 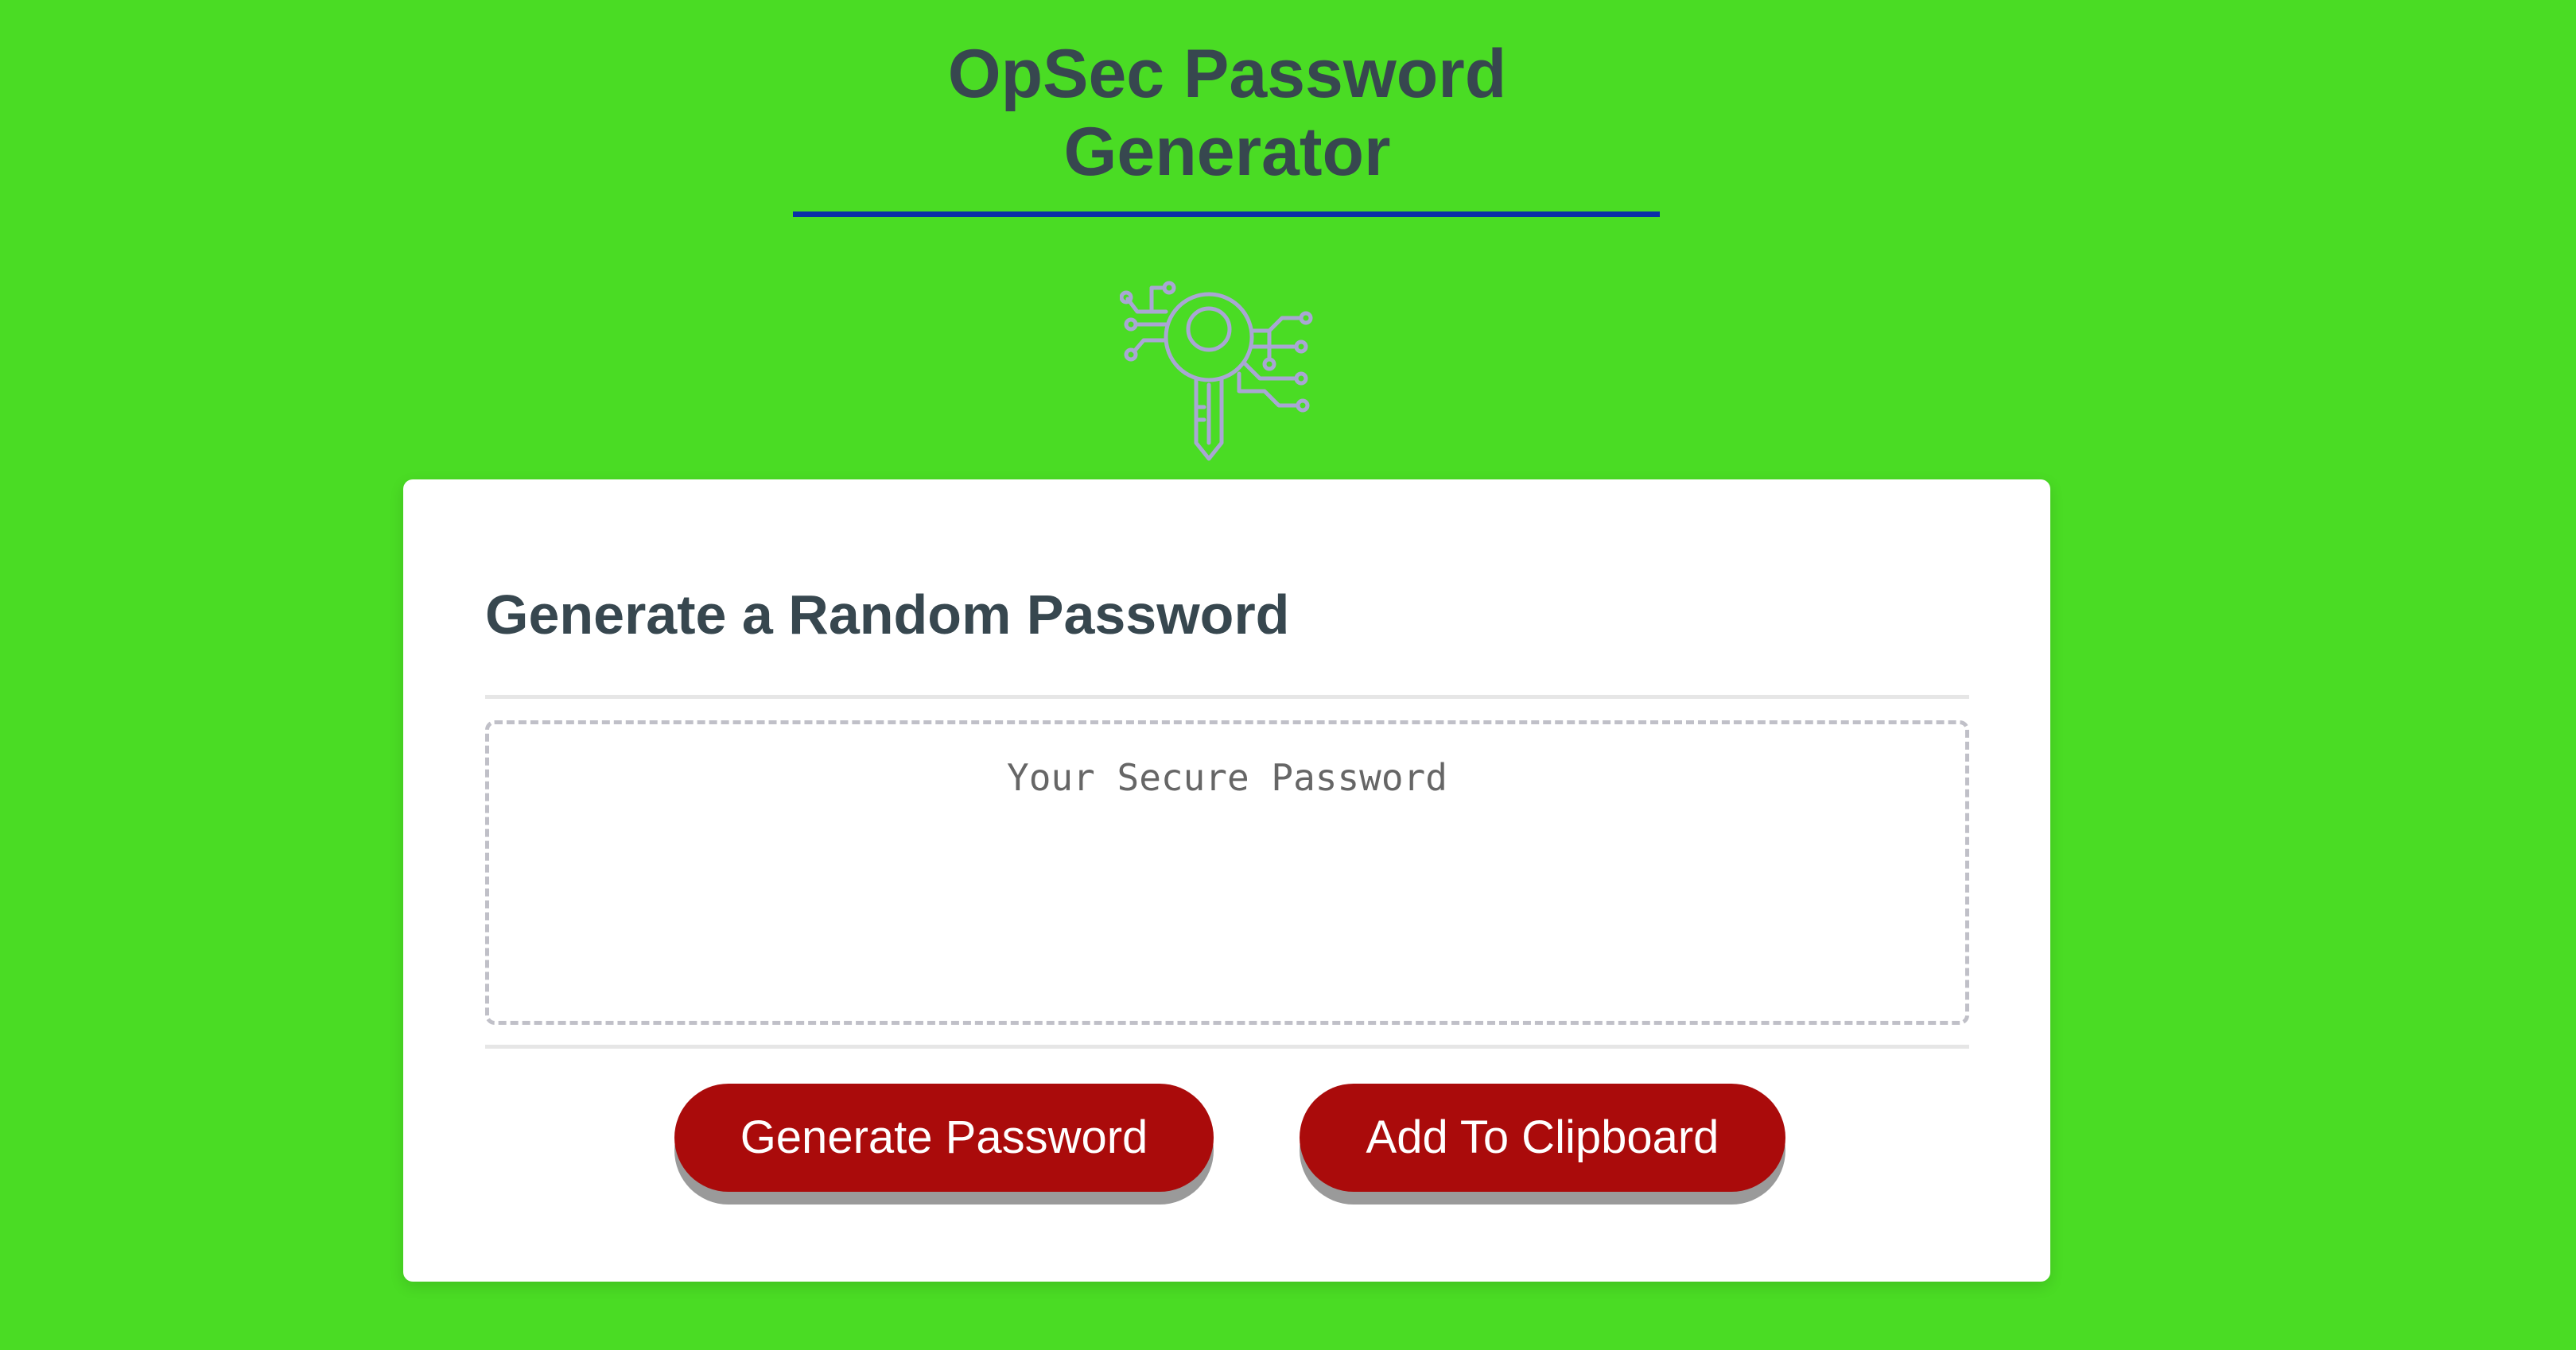 I want to click on card-divider-top, so click(x=1227, y=697).